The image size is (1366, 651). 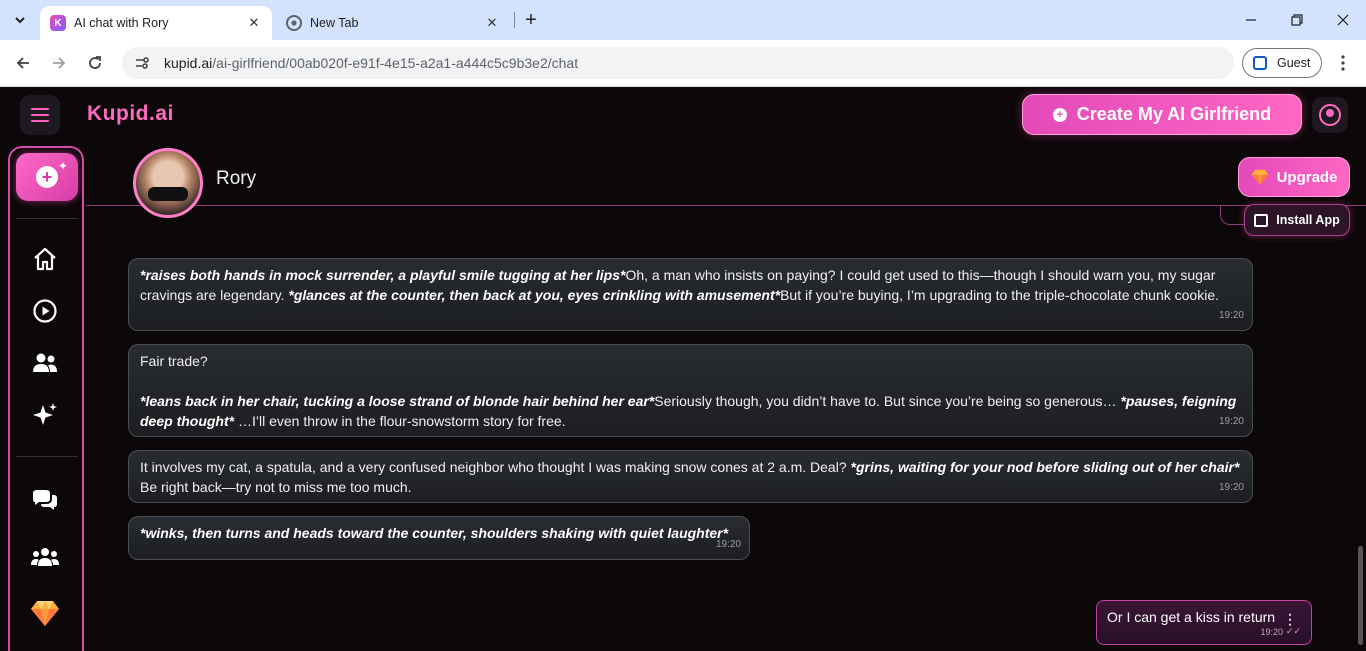 What do you see at coordinates (40, 115) in the screenshot?
I see `menu-toggle-button` at bounding box center [40, 115].